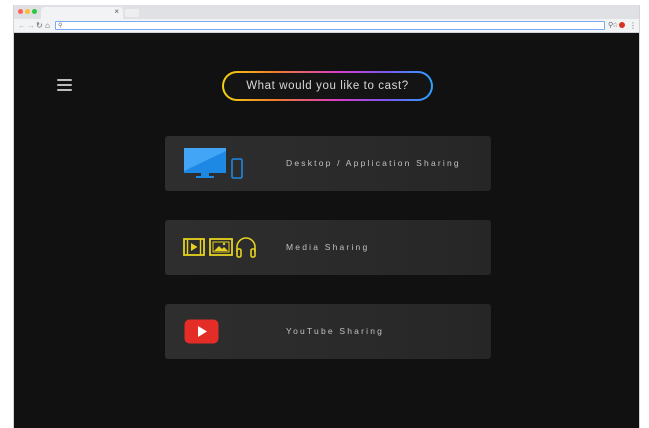 The height and width of the screenshot is (428, 649). I want to click on youtube-sharing-option: YouTube Sharing, so click(328, 331).